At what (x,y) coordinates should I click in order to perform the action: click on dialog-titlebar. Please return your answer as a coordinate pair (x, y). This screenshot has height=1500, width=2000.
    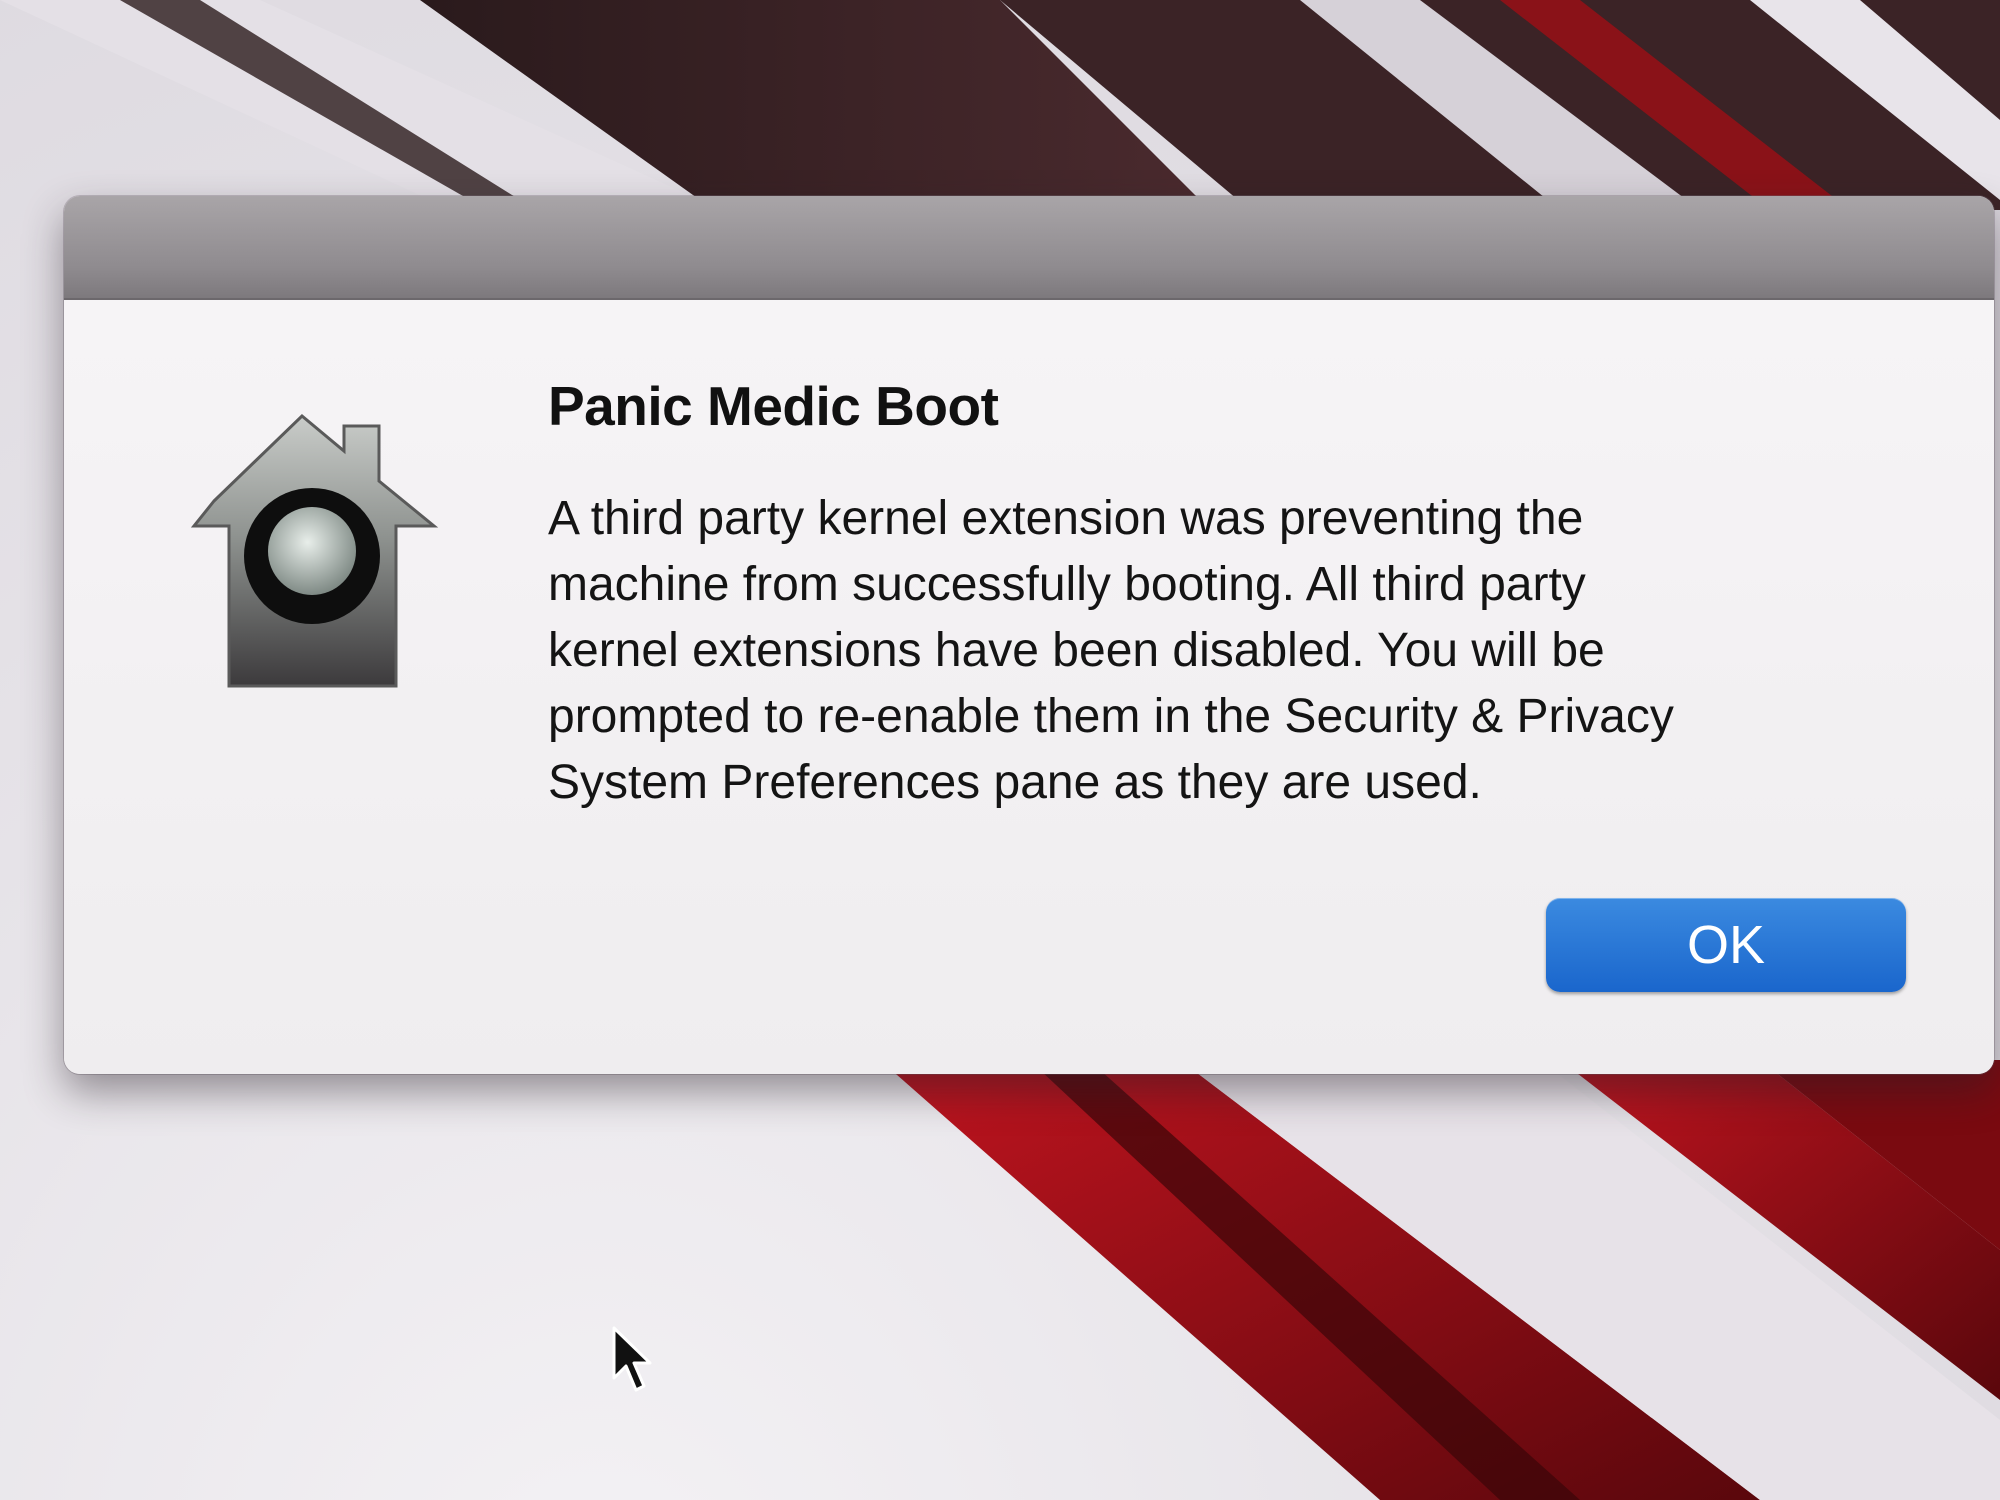
    Looking at the image, I should click on (1029, 248).